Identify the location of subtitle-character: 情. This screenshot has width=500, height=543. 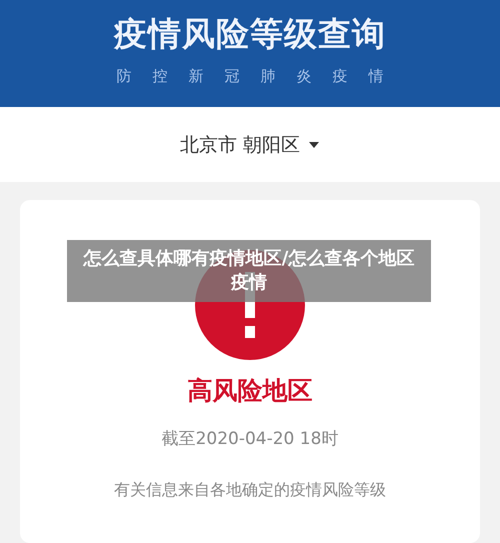
(376, 76).